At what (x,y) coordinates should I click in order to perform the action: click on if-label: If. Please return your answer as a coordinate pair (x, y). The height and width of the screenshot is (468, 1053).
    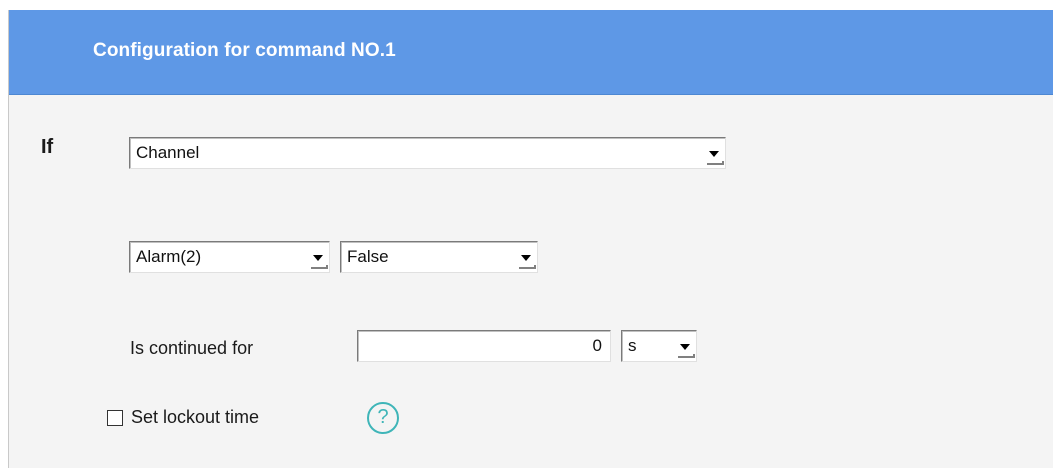
    Looking at the image, I should click on (47, 147).